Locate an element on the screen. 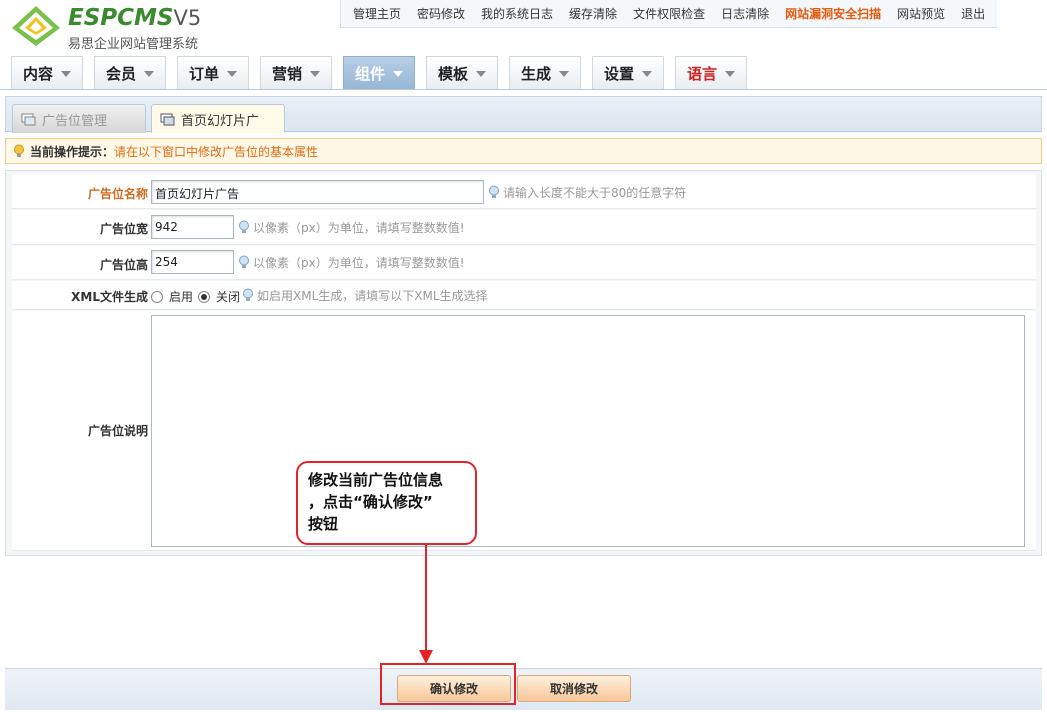 The height and width of the screenshot is (712, 1047). menu-label: 组件 is located at coordinates (369, 73).